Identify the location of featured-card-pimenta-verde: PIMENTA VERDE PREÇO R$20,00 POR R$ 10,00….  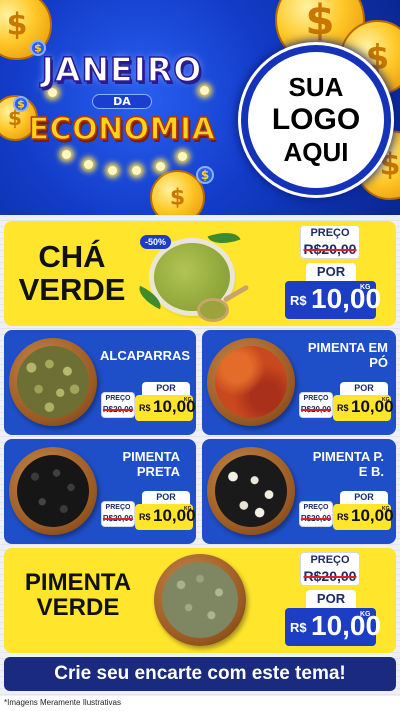
(200, 600).